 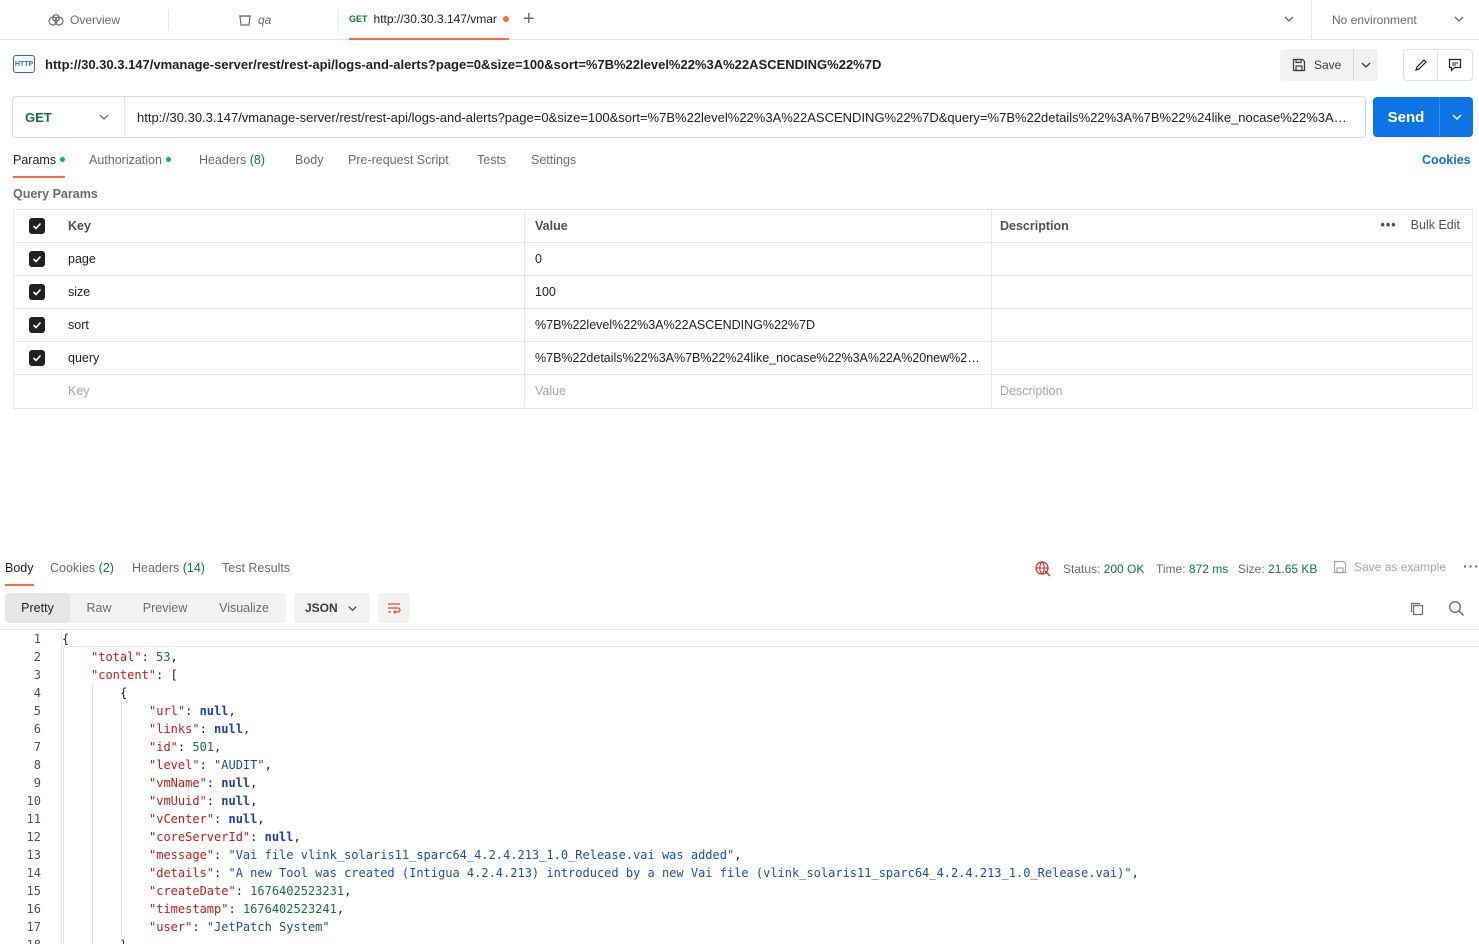 I want to click on line-number: 7, so click(x=37, y=747).